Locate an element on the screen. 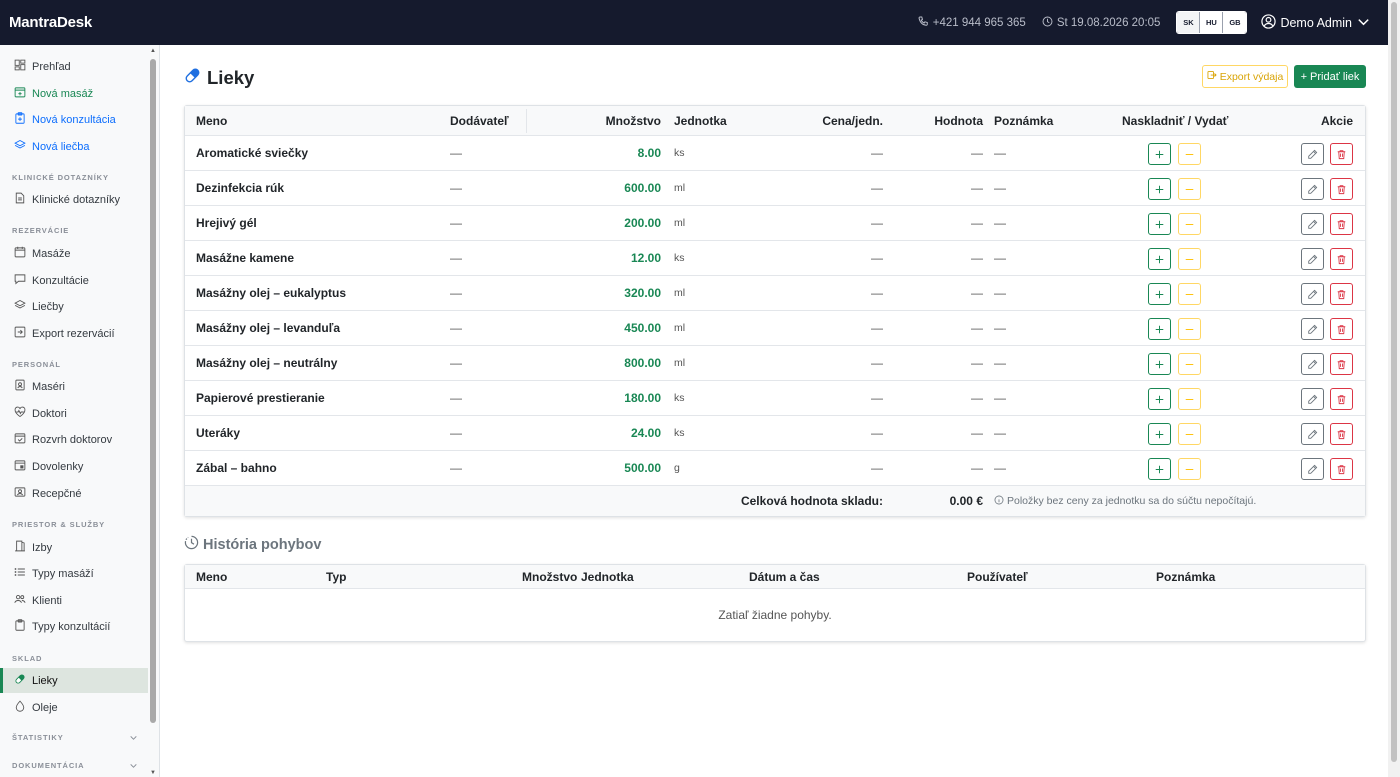  sidebar-item-oils: Oleje is located at coordinates (74, 707).